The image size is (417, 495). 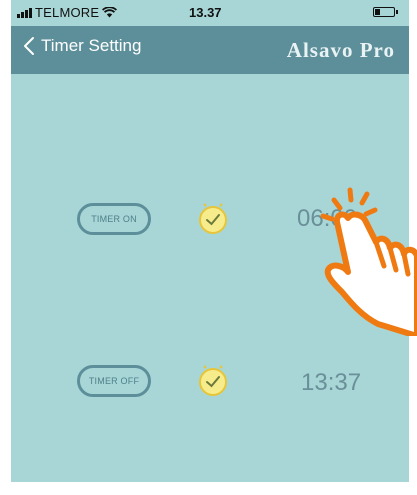 What do you see at coordinates (385, 12) in the screenshot?
I see `battery-icon` at bounding box center [385, 12].